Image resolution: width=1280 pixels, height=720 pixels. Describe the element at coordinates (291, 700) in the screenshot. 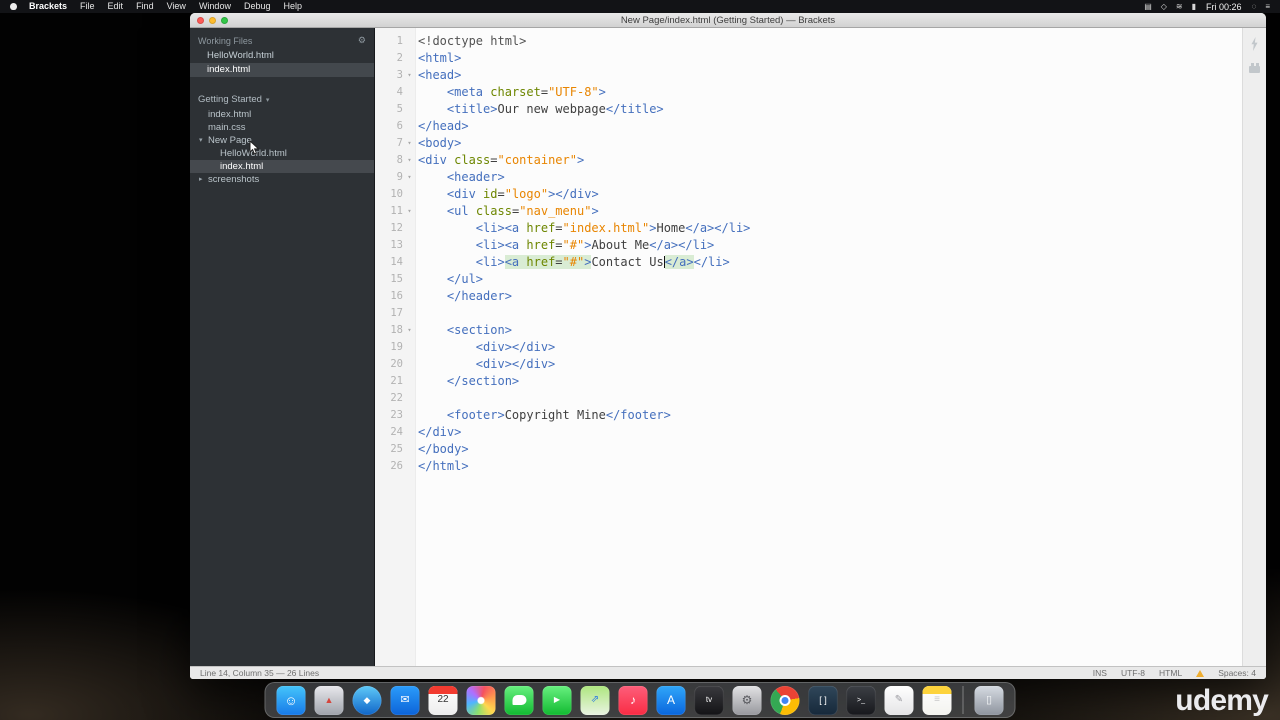

I see `dock-finder-icon: ☺` at that location.